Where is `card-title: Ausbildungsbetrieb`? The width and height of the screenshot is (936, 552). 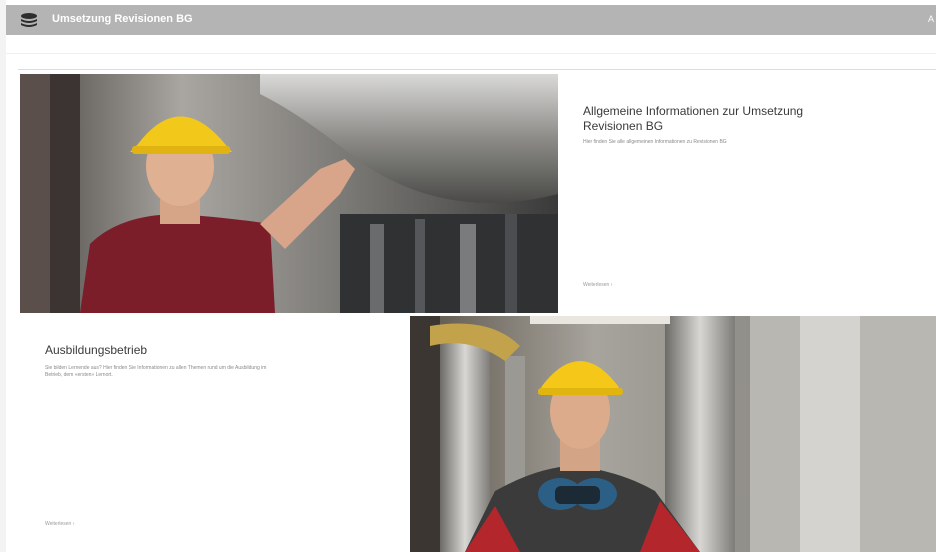 card-title: Ausbildungsbetrieb is located at coordinates (165, 350).